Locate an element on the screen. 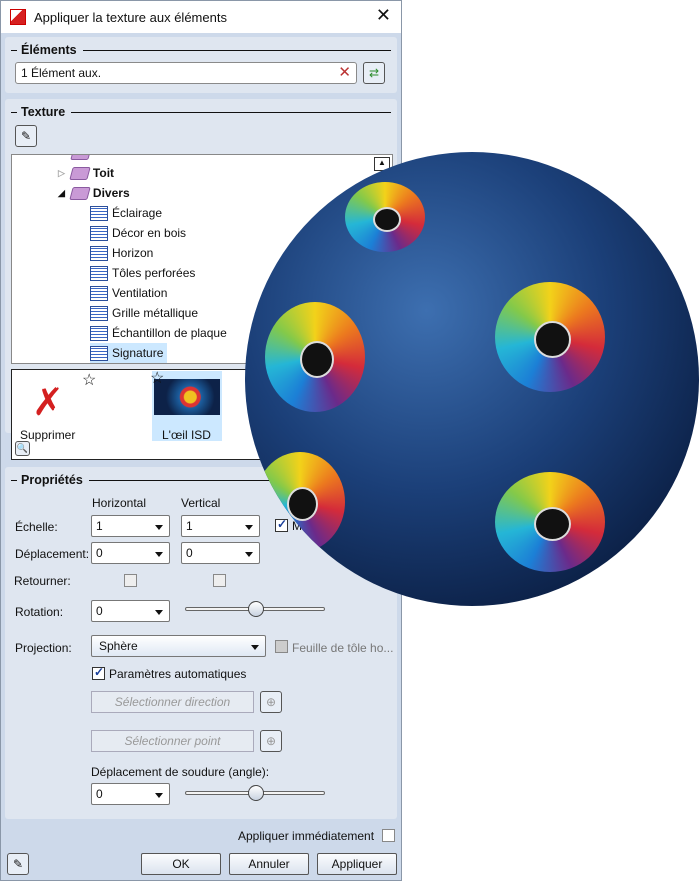 The height and width of the screenshot is (881, 699). flip-horizontal-checkbox is located at coordinates (130, 580).